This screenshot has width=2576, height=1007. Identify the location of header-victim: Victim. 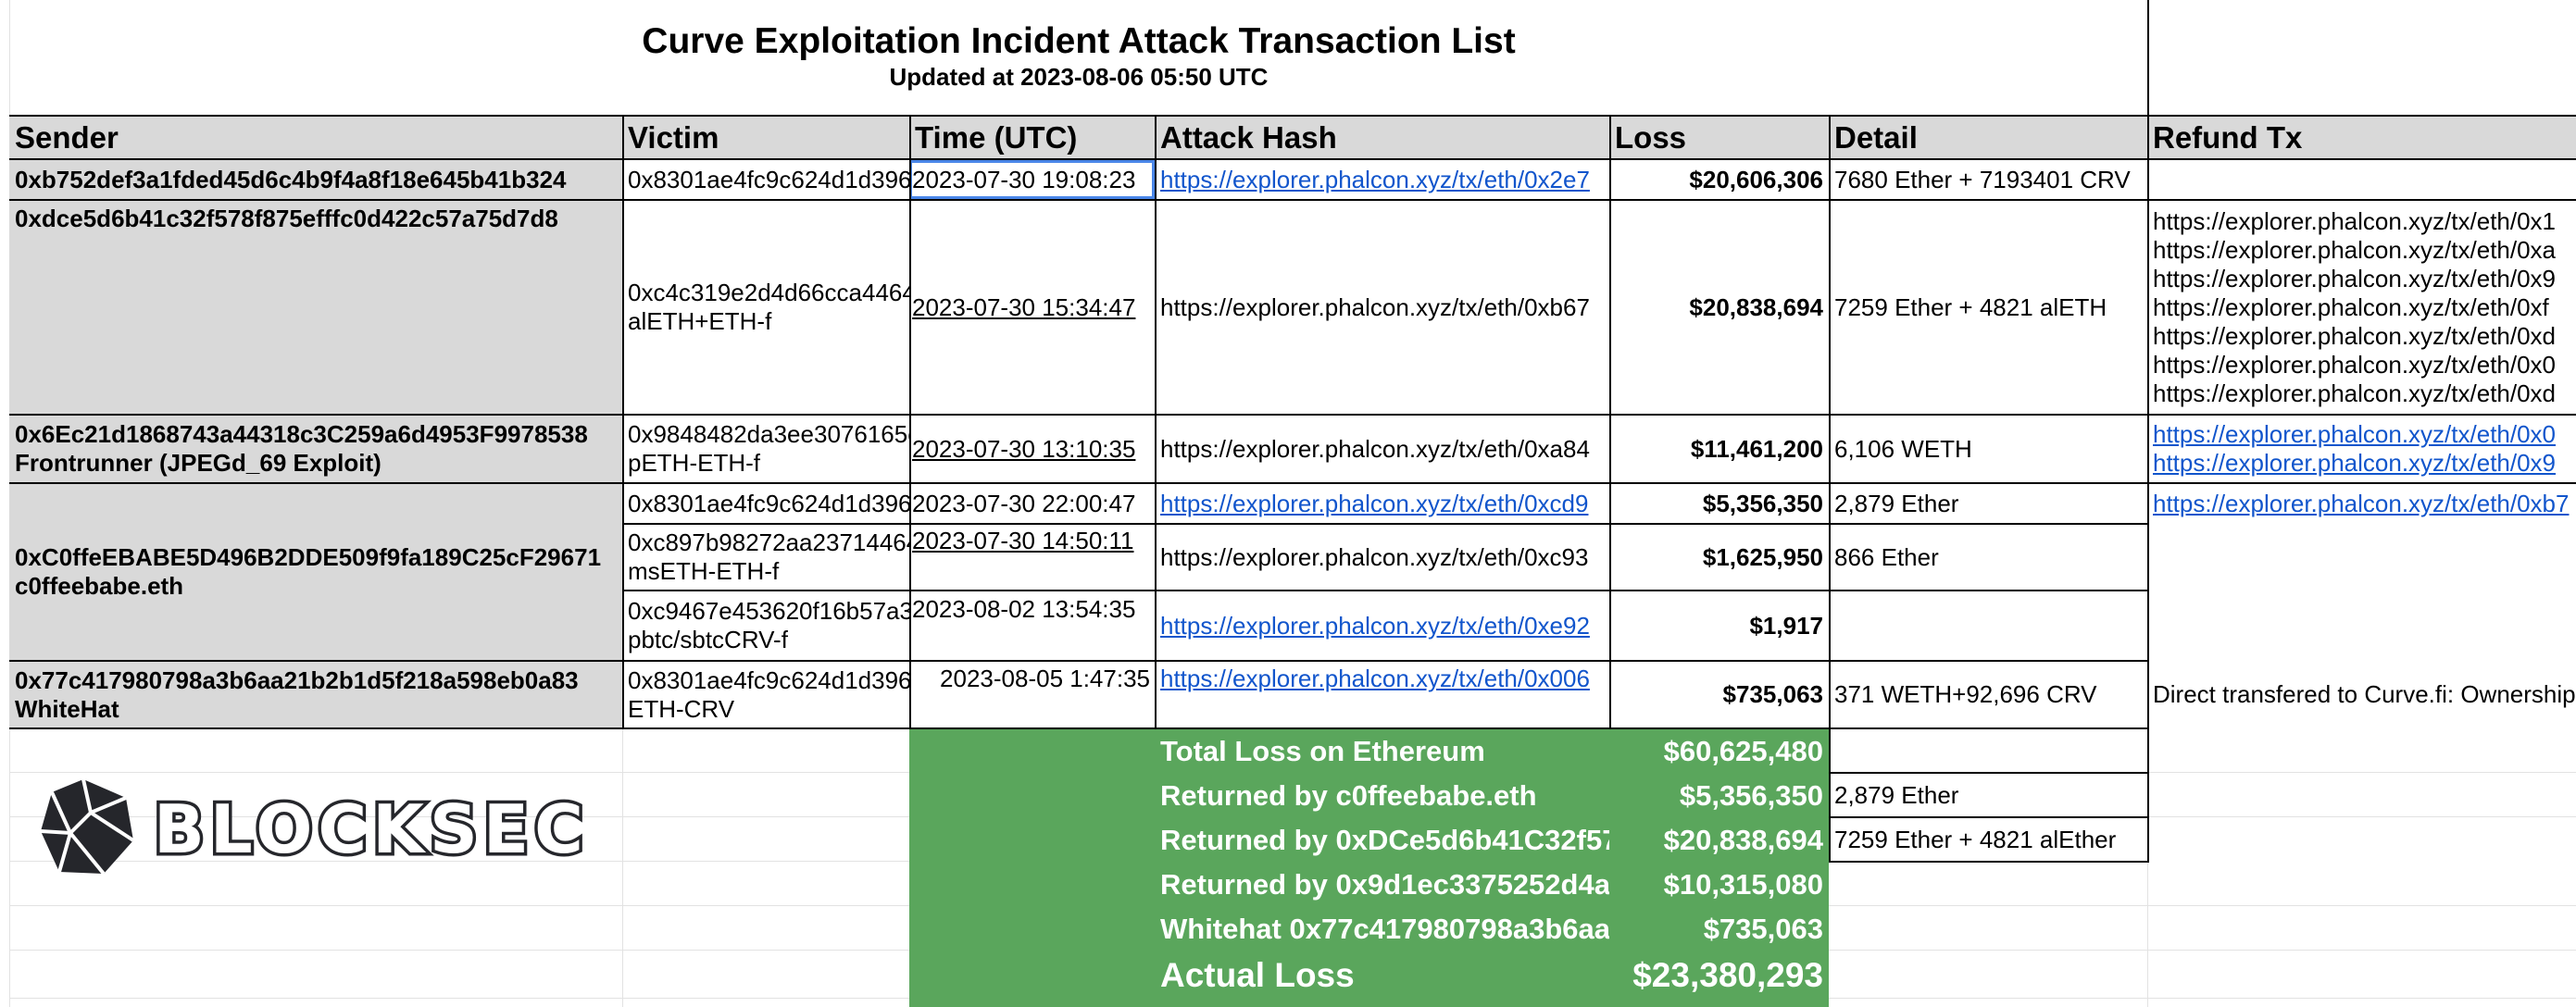
(766, 137).